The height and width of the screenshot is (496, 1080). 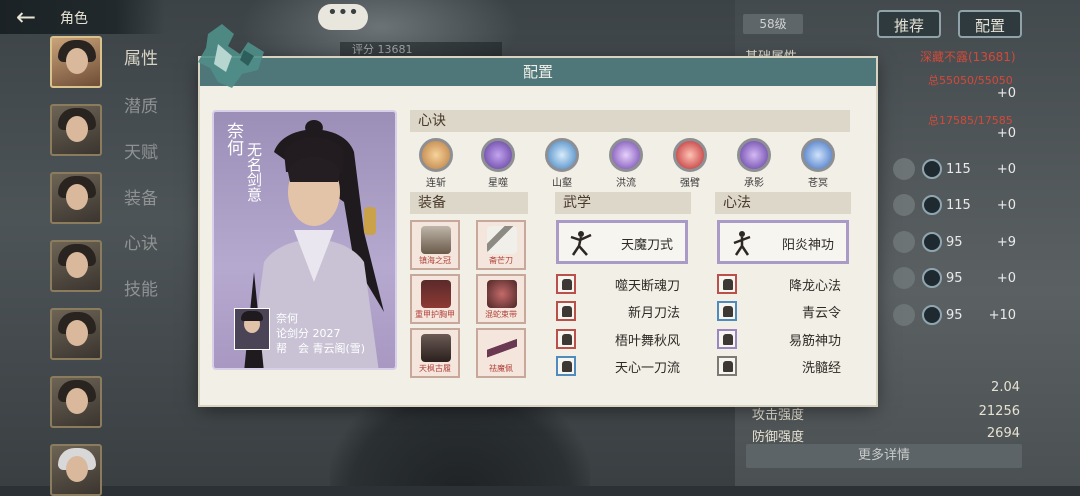 I want to click on equip-section-header: 装备, so click(x=469, y=203).